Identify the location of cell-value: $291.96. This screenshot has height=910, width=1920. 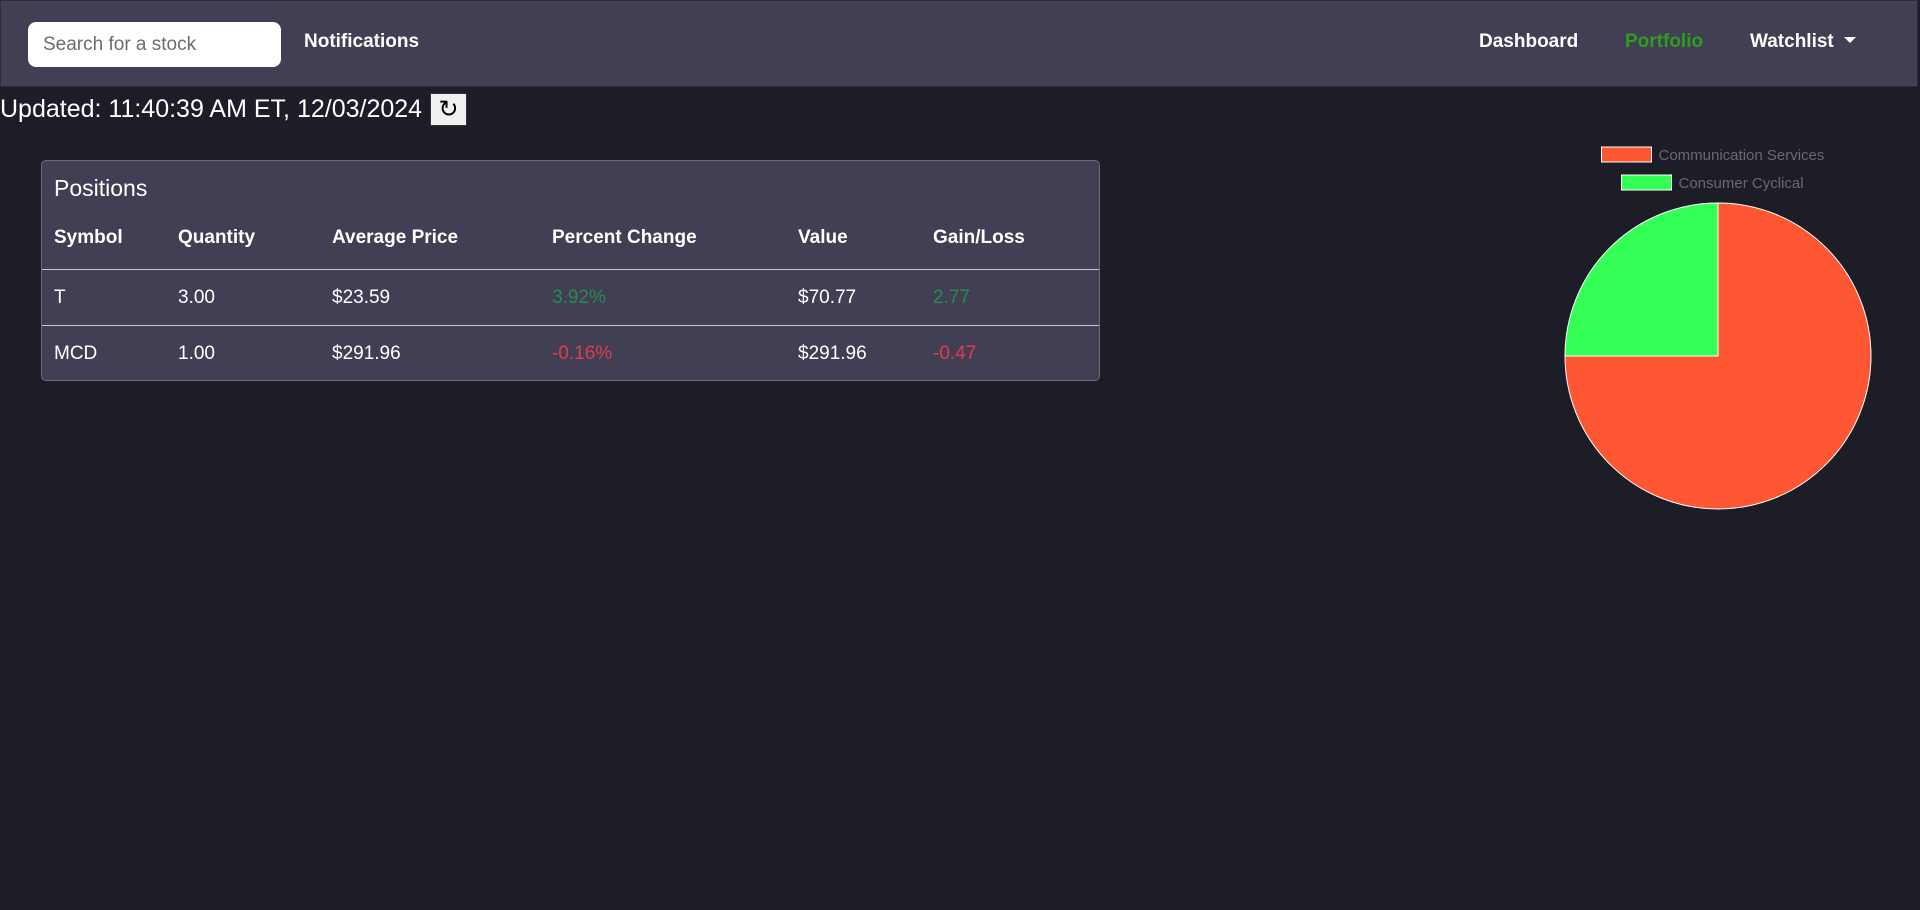
(865, 352).